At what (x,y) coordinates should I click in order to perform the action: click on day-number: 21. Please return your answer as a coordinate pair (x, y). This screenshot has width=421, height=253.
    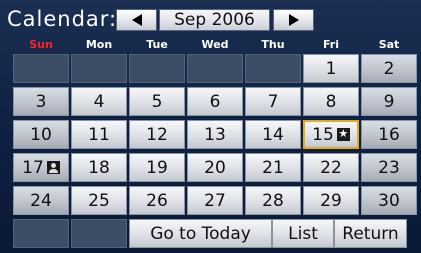
    Looking at the image, I should click on (273, 167).